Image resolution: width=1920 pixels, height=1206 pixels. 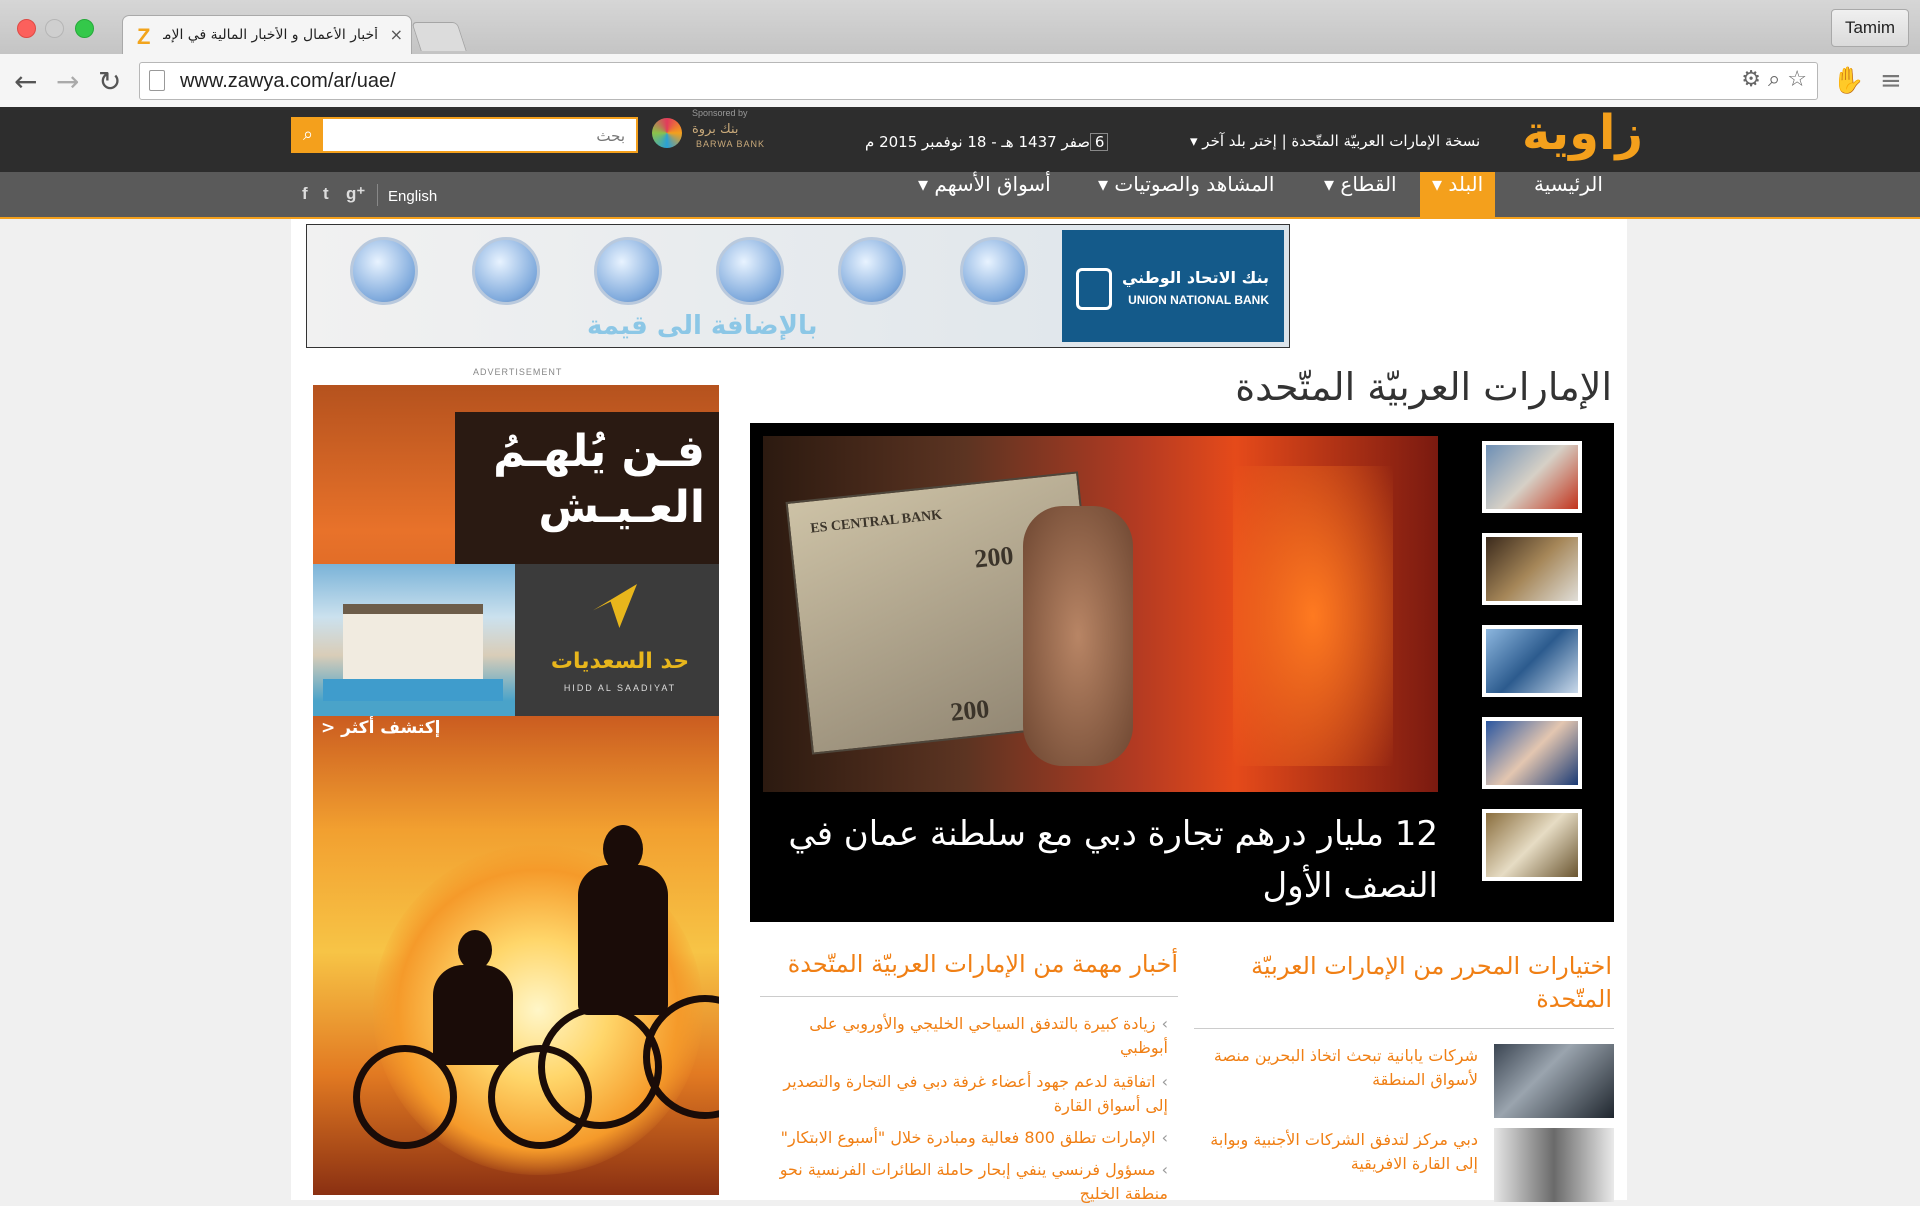 I want to click on page-icon, so click(x=157, y=80).